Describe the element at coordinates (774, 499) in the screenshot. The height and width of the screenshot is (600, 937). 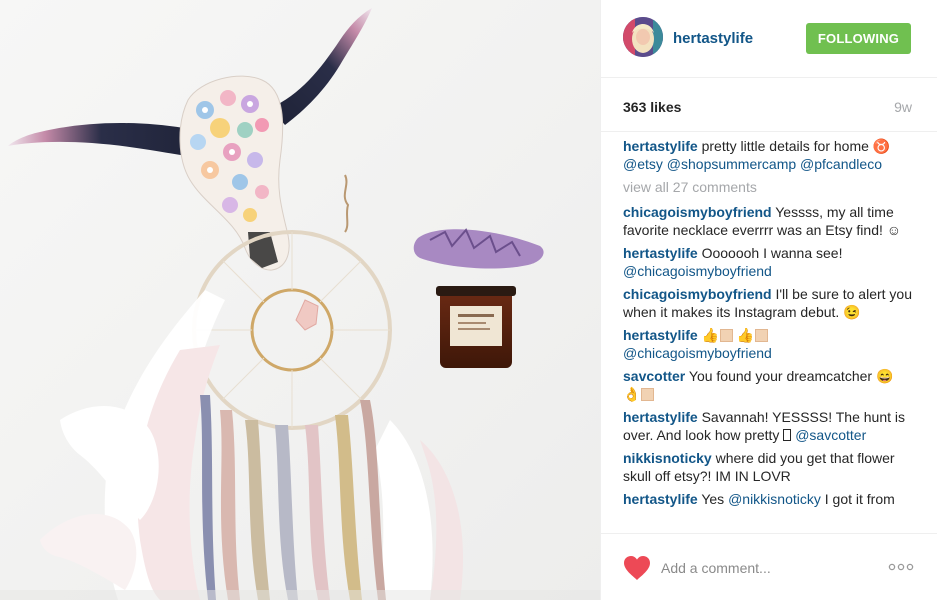
I see `mention-link: @nikkisnoticky` at that location.